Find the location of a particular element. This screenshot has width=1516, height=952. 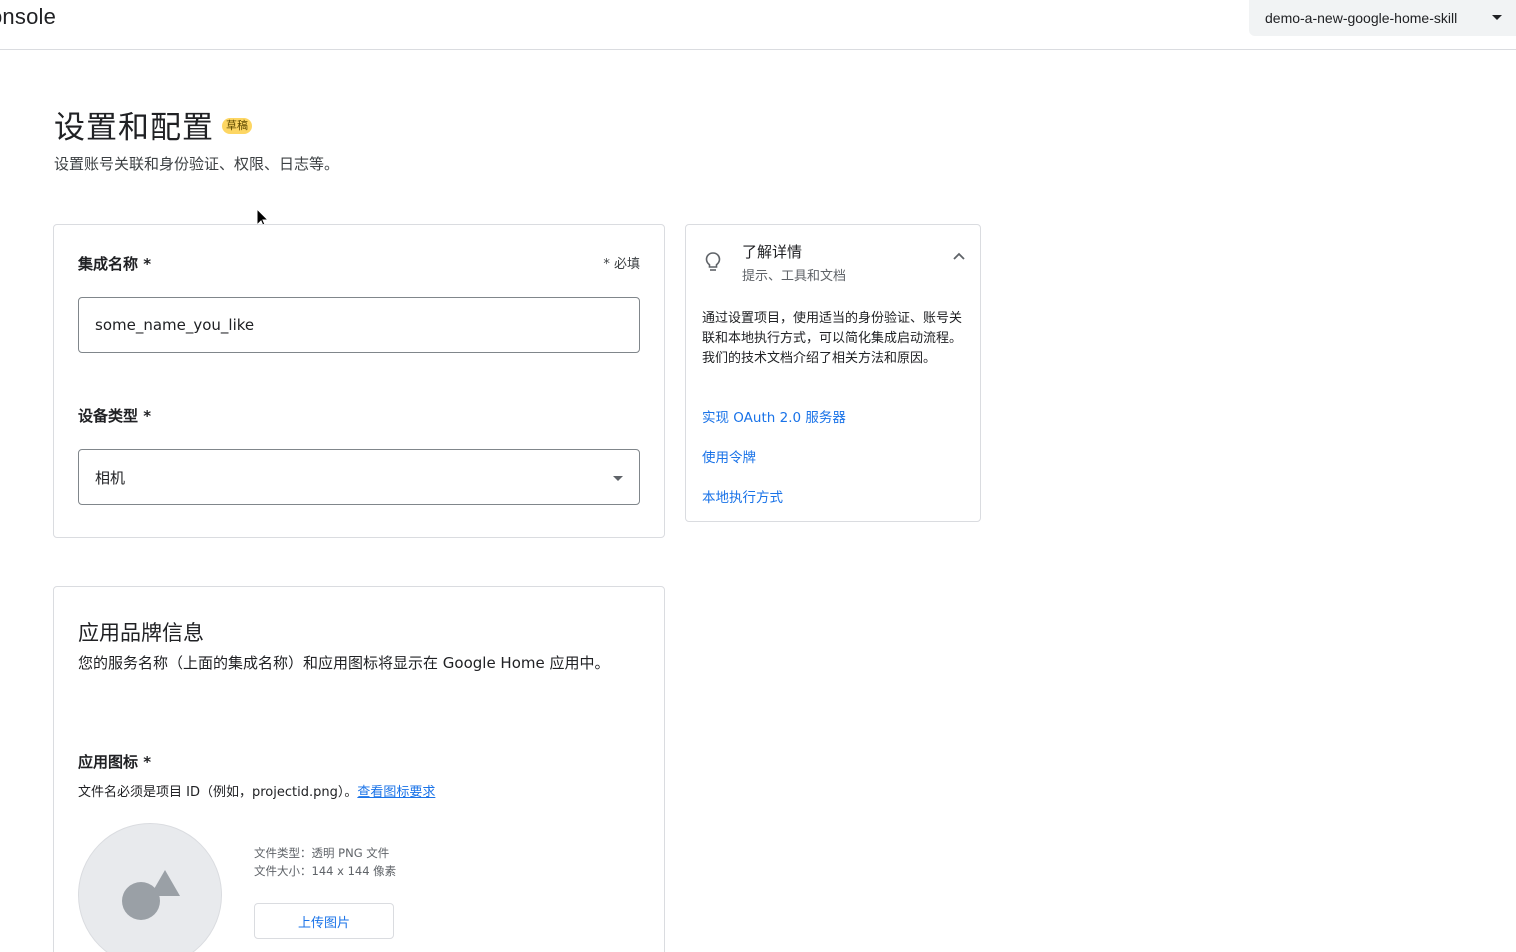

dropdown-arrow-icon is located at coordinates (618, 478).